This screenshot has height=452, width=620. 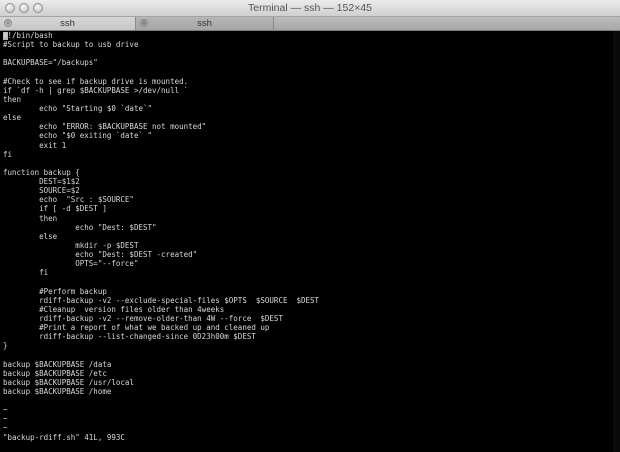 What do you see at coordinates (41, 191) in the screenshot?
I see `terminal-line: SOURCE=$2` at bounding box center [41, 191].